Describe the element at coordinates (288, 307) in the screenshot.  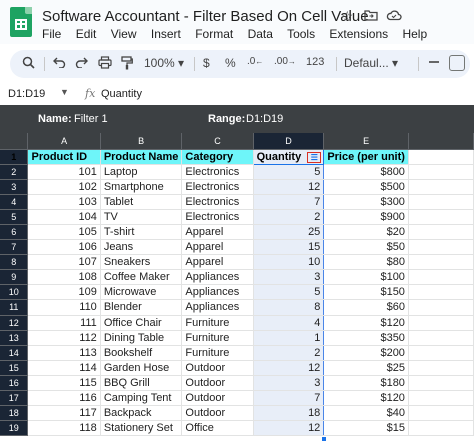
I see `cell-quantity: 8` at that location.